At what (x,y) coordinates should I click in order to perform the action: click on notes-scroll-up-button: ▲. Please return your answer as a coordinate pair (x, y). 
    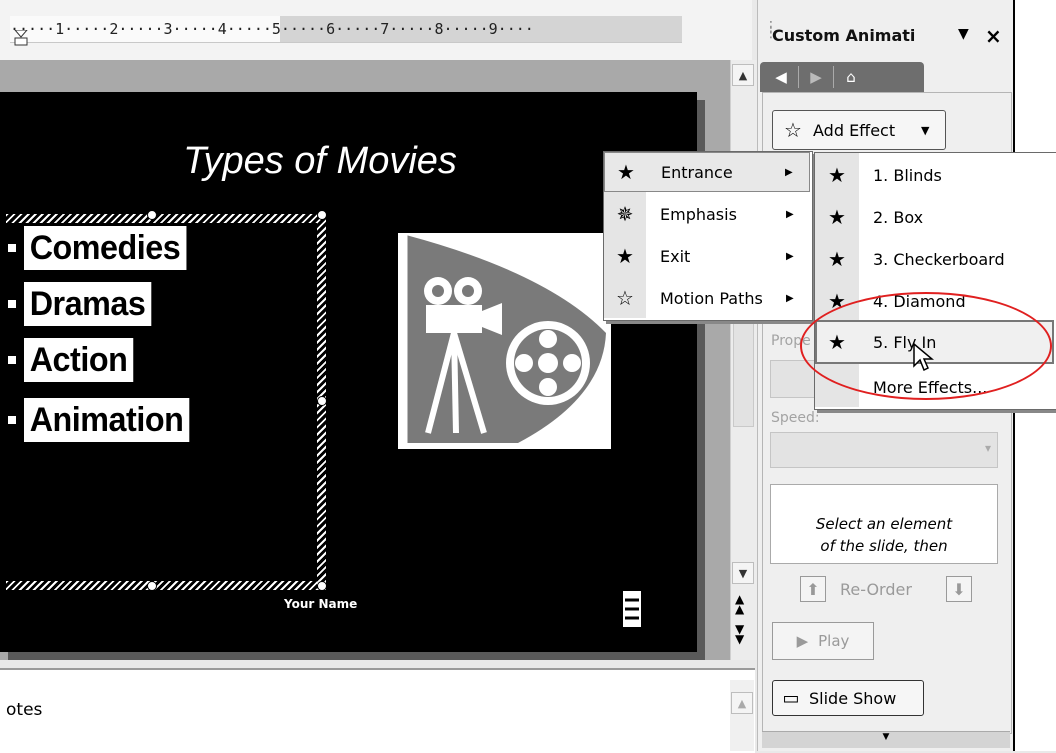
    Looking at the image, I should click on (742, 703).